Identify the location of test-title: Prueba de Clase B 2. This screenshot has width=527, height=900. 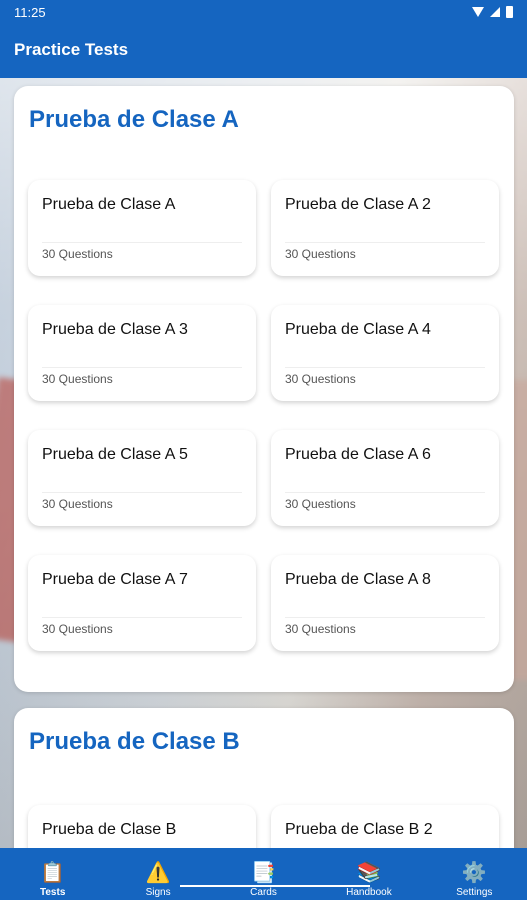
(359, 829).